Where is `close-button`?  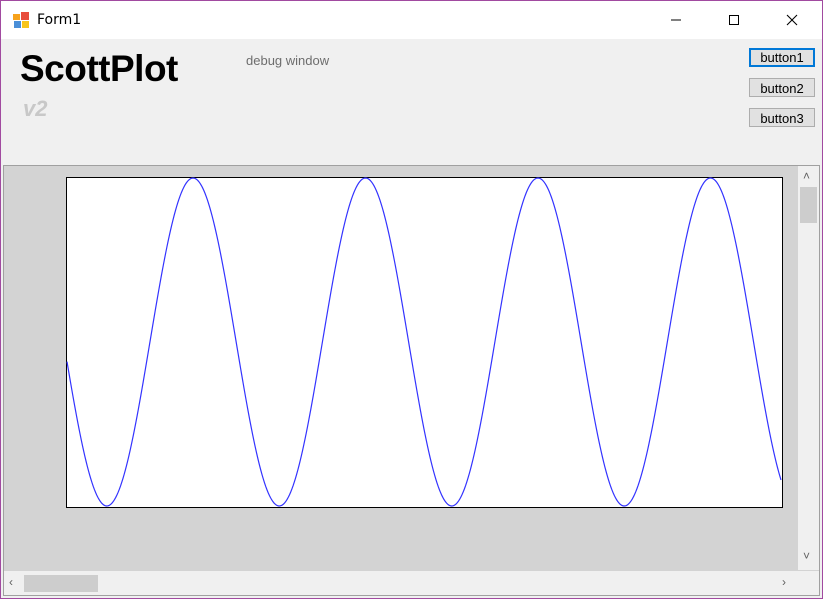
close-button is located at coordinates (792, 20).